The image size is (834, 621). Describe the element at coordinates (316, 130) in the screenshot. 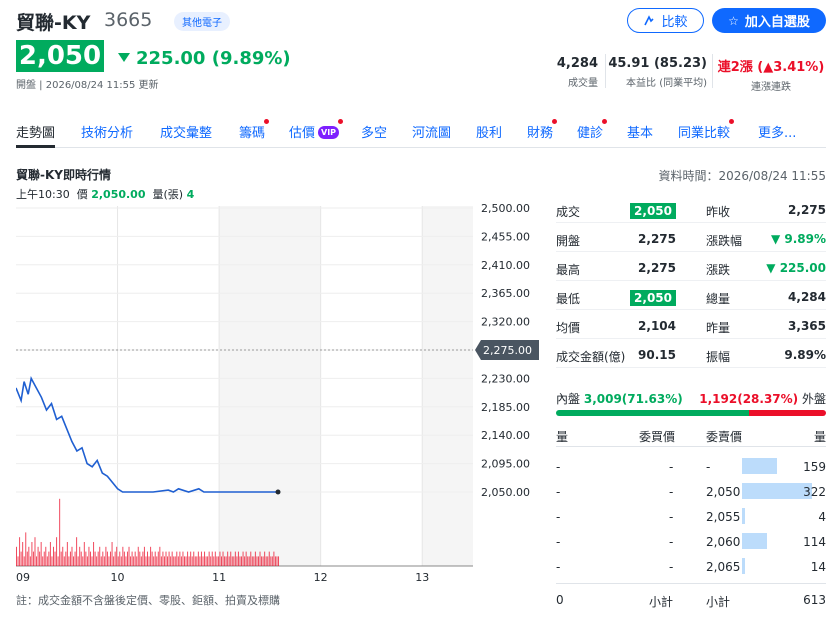

I see `tab-valuation: 估價 VIP` at that location.